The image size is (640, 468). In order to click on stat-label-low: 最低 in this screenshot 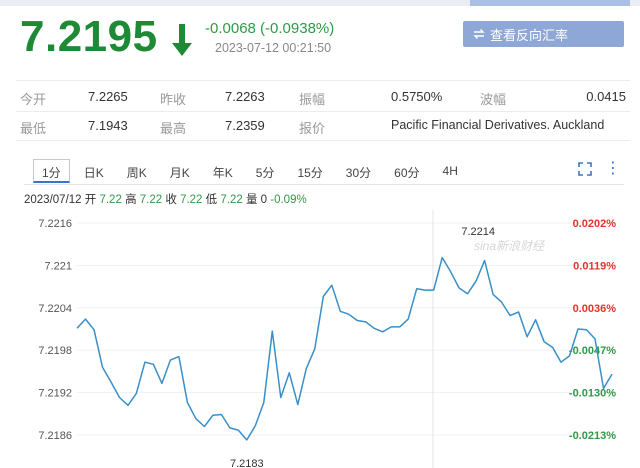, I will do `click(33, 128)`.